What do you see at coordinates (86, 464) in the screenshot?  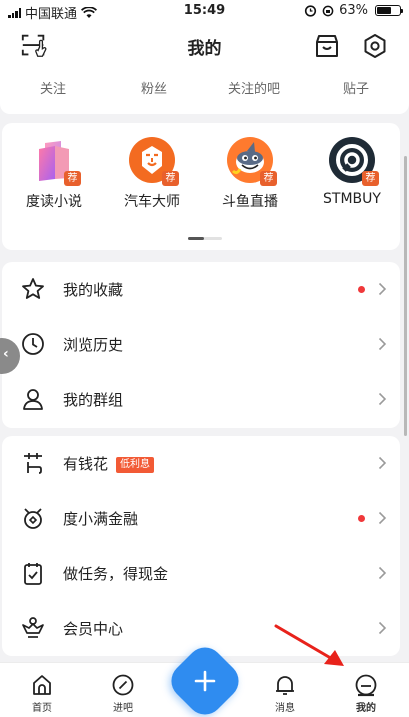 I see `menu-item-label: 有钱花` at bounding box center [86, 464].